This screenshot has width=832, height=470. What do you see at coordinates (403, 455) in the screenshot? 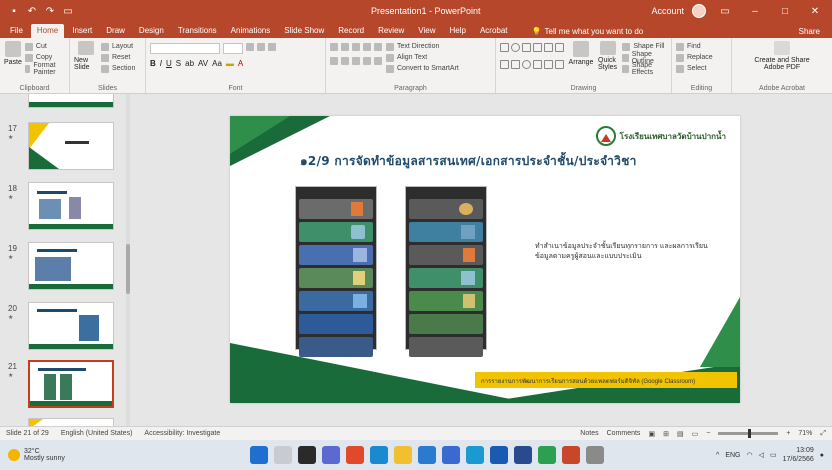
I see `file-explorer-icon` at bounding box center [403, 455].